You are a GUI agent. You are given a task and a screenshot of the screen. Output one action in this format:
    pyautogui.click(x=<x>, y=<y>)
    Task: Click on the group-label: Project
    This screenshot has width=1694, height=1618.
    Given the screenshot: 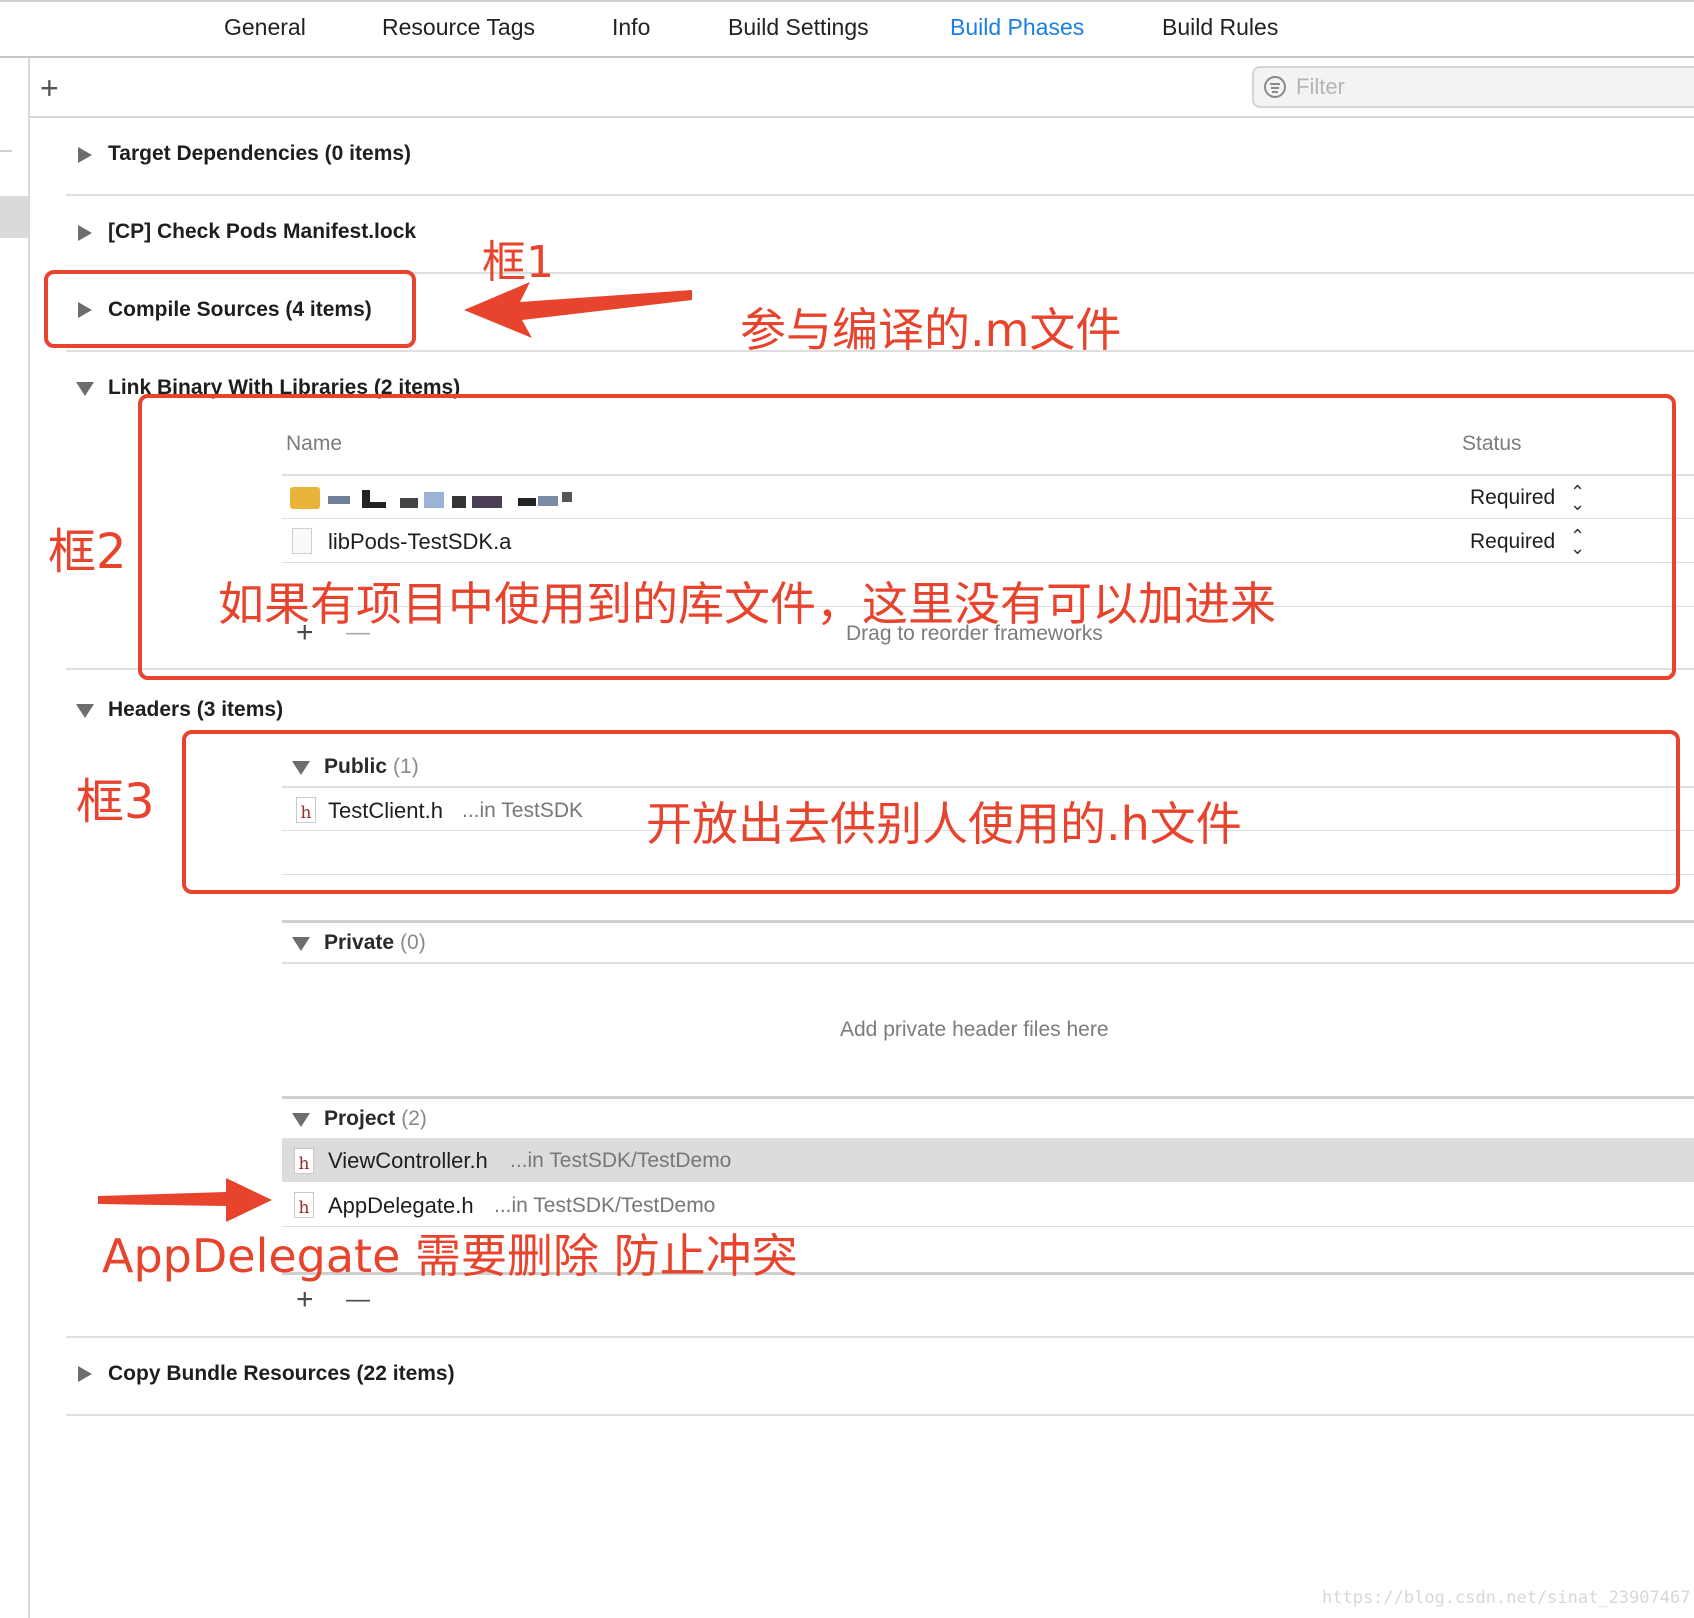 What is the action you would take?
    pyautogui.click(x=360, y=1118)
    